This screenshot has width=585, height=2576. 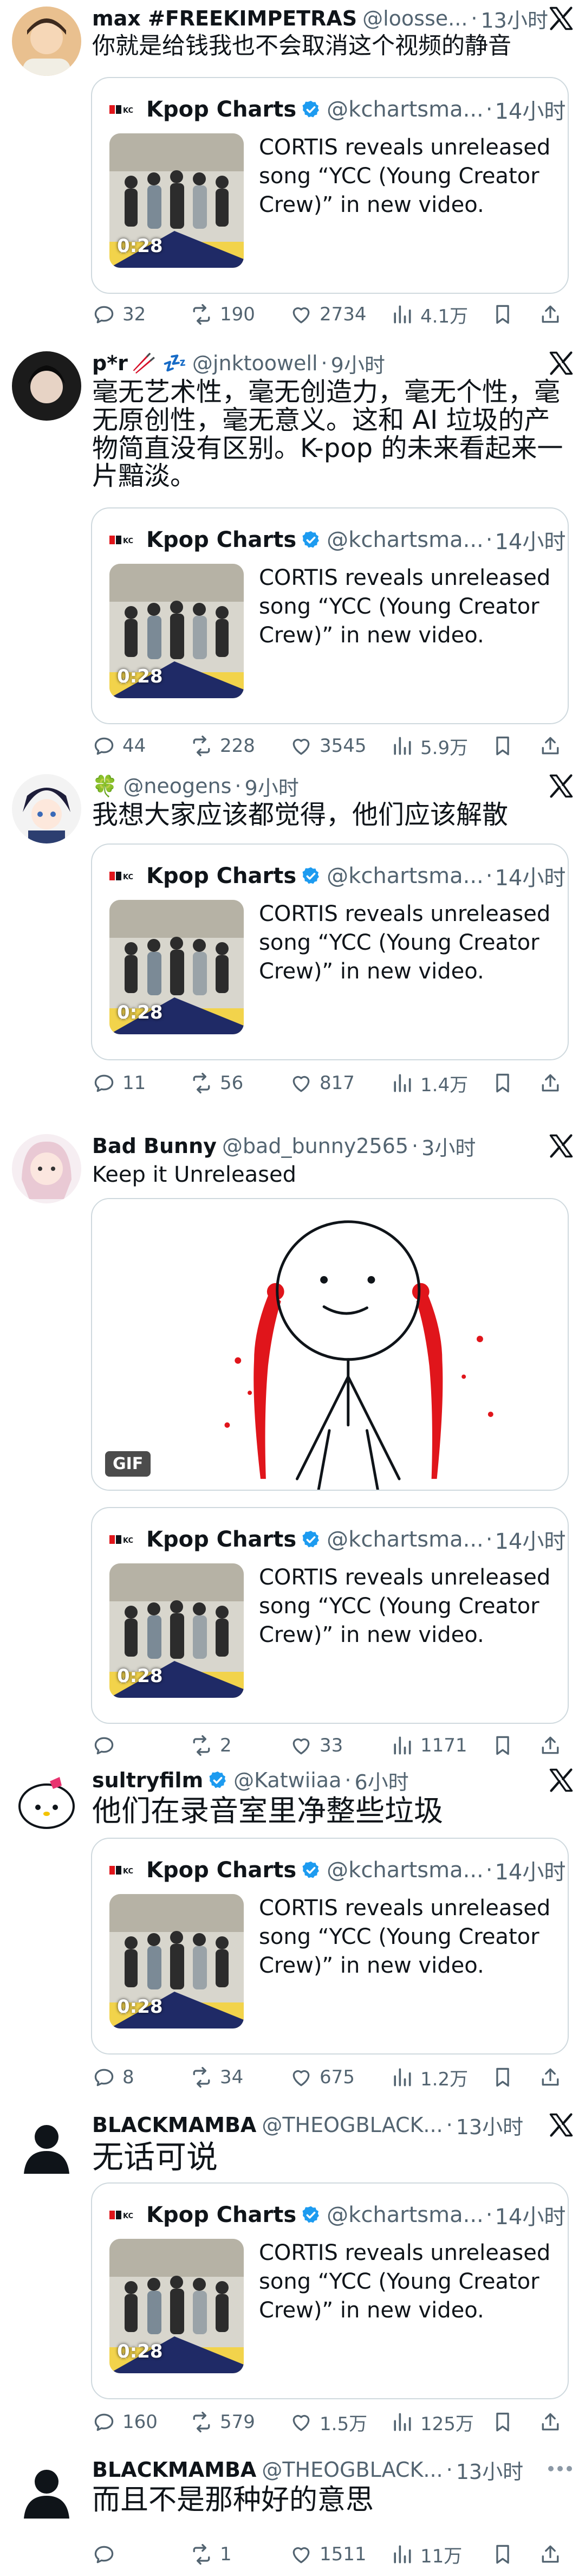 I want to click on user-handle: @Katwiiaa, so click(x=287, y=1780).